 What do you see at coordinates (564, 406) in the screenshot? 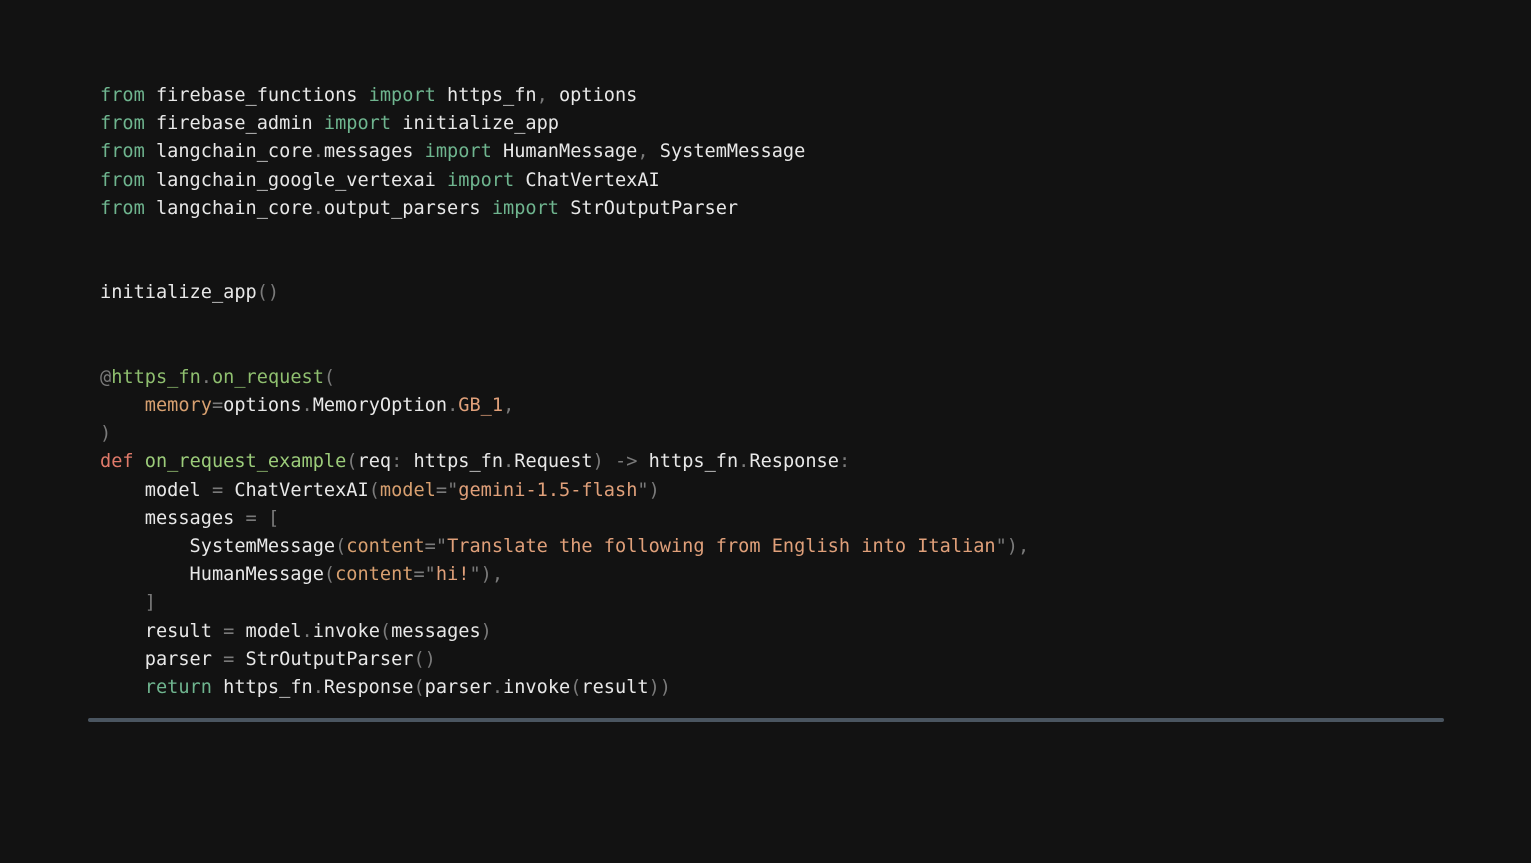
I see `code-line: memory=options.MemoryOption.GB_1,` at bounding box center [564, 406].